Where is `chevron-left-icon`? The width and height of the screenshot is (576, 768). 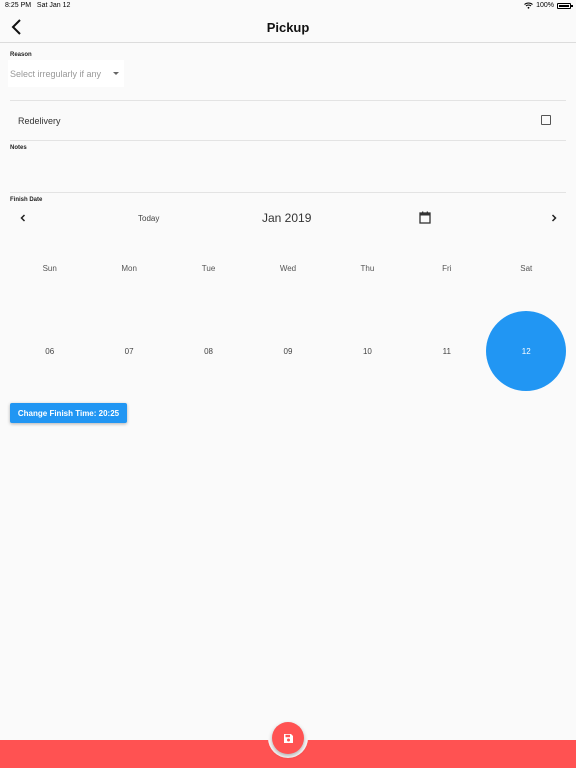 chevron-left-icon is located at coordinates (23, 218).